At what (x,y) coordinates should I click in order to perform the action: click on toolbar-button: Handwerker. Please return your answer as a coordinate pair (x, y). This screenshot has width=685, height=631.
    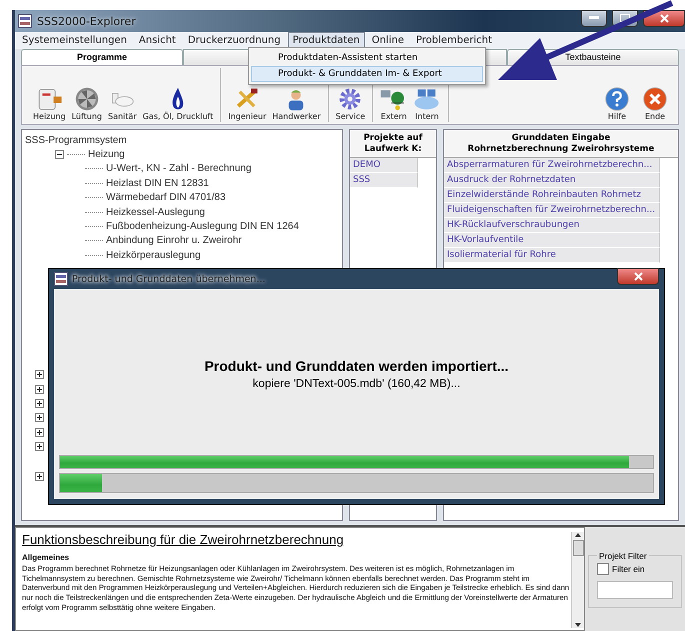
    Looking at the image, I should click on (296, 104).